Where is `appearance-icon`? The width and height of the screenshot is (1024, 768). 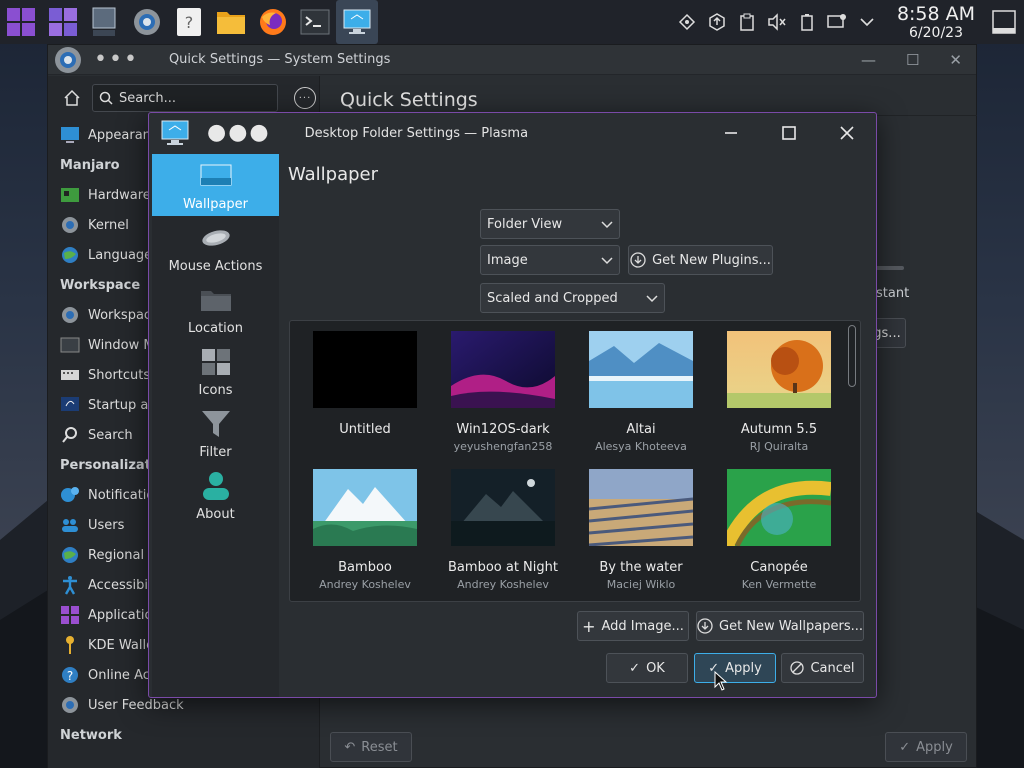
appearance-icon is located at coordinates (70, 135).